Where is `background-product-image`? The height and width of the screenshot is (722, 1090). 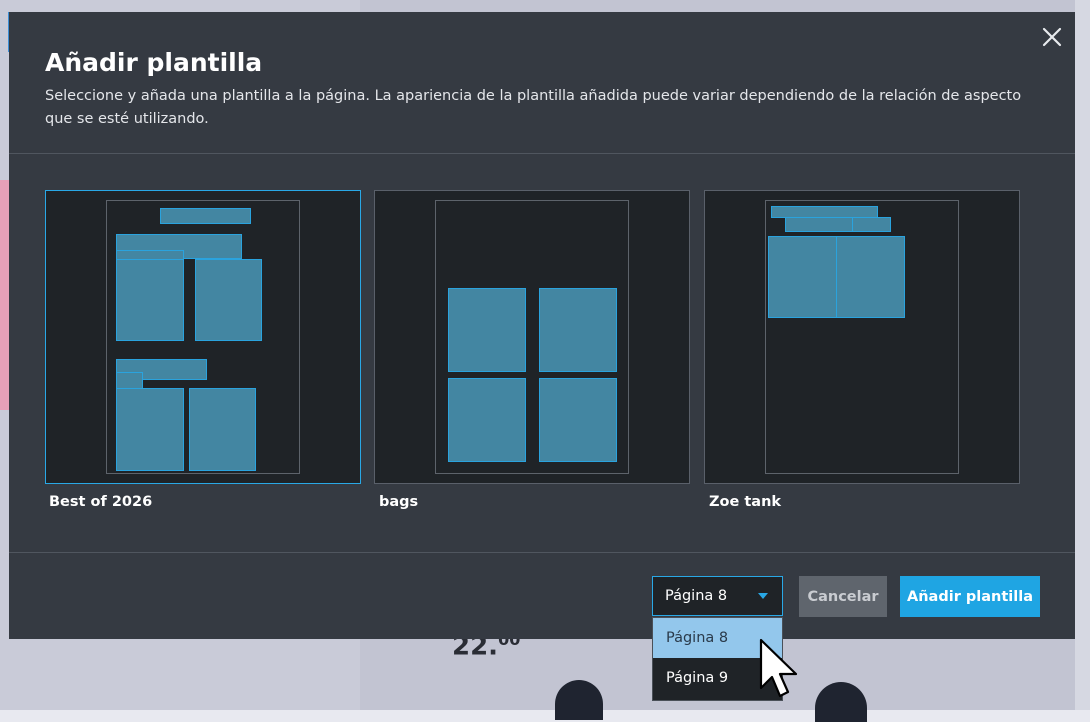
background-product-image is located at coordinates (579, 700).